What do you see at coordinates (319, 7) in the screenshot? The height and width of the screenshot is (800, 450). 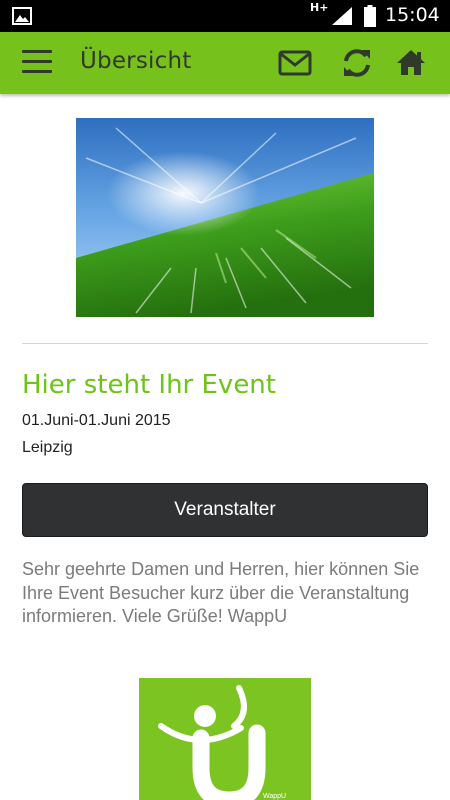 I see `network-type: H+` at bounding box center [319, 7].